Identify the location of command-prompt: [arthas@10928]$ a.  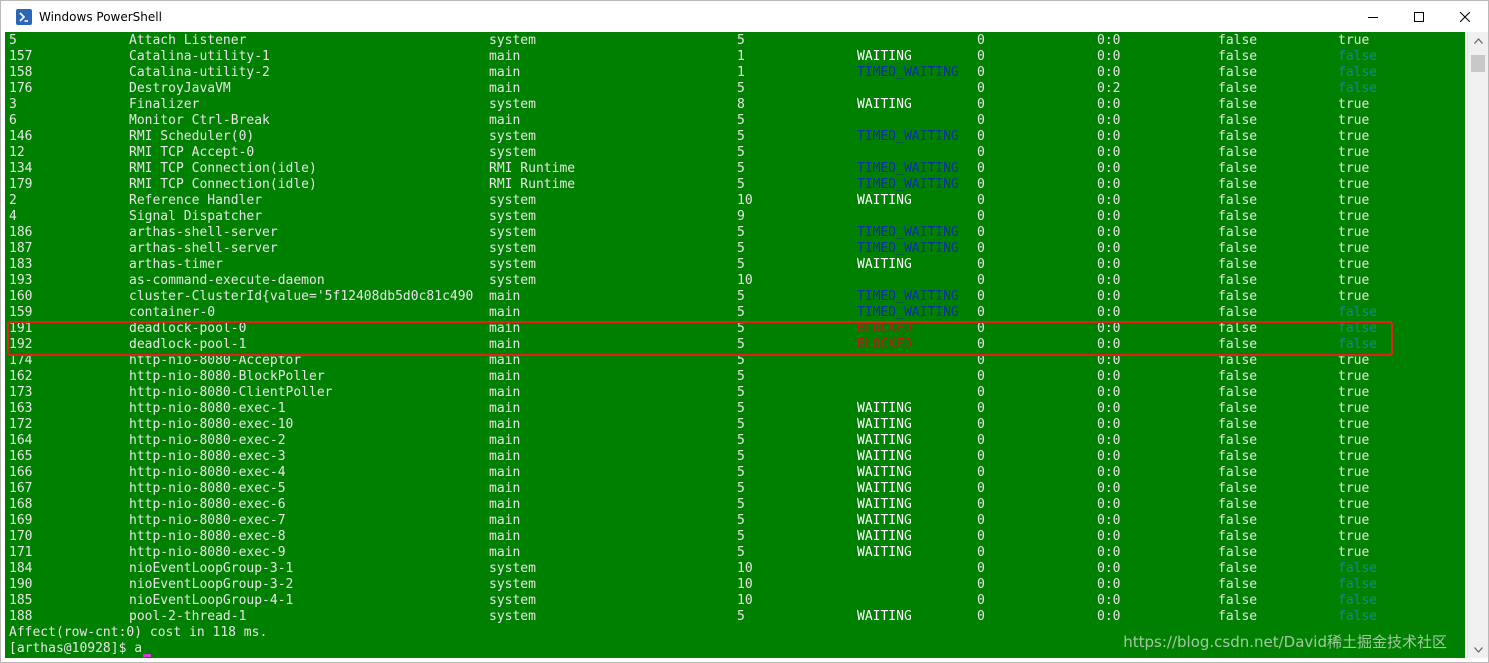
(80, 649).